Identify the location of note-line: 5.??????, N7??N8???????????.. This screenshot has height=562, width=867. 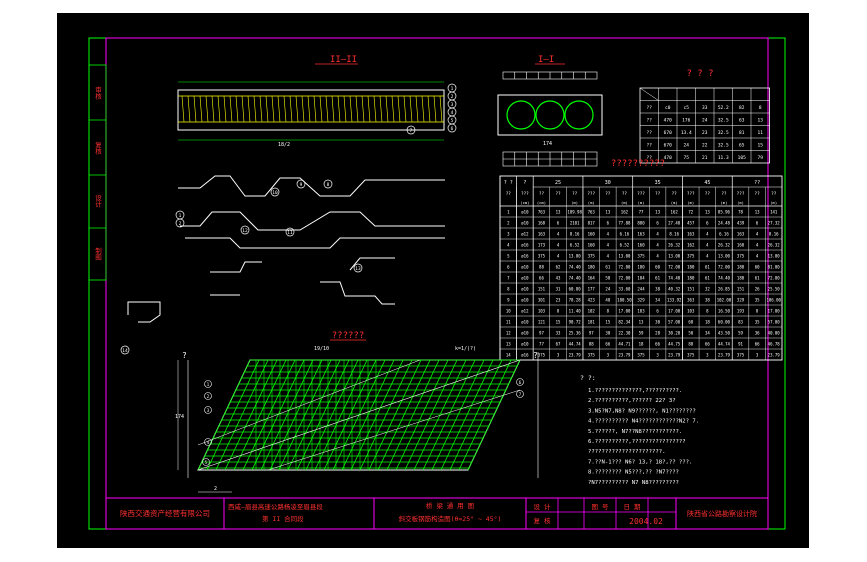
(635, 432).